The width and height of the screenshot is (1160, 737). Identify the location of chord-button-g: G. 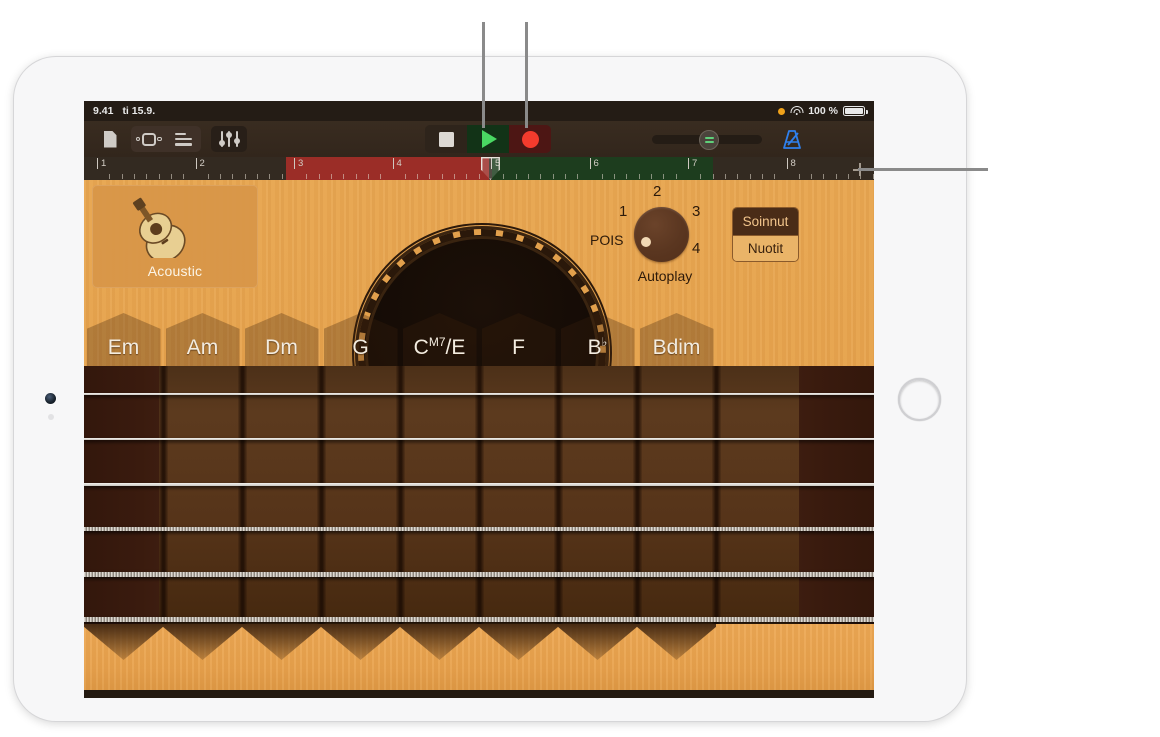
(360, 339).